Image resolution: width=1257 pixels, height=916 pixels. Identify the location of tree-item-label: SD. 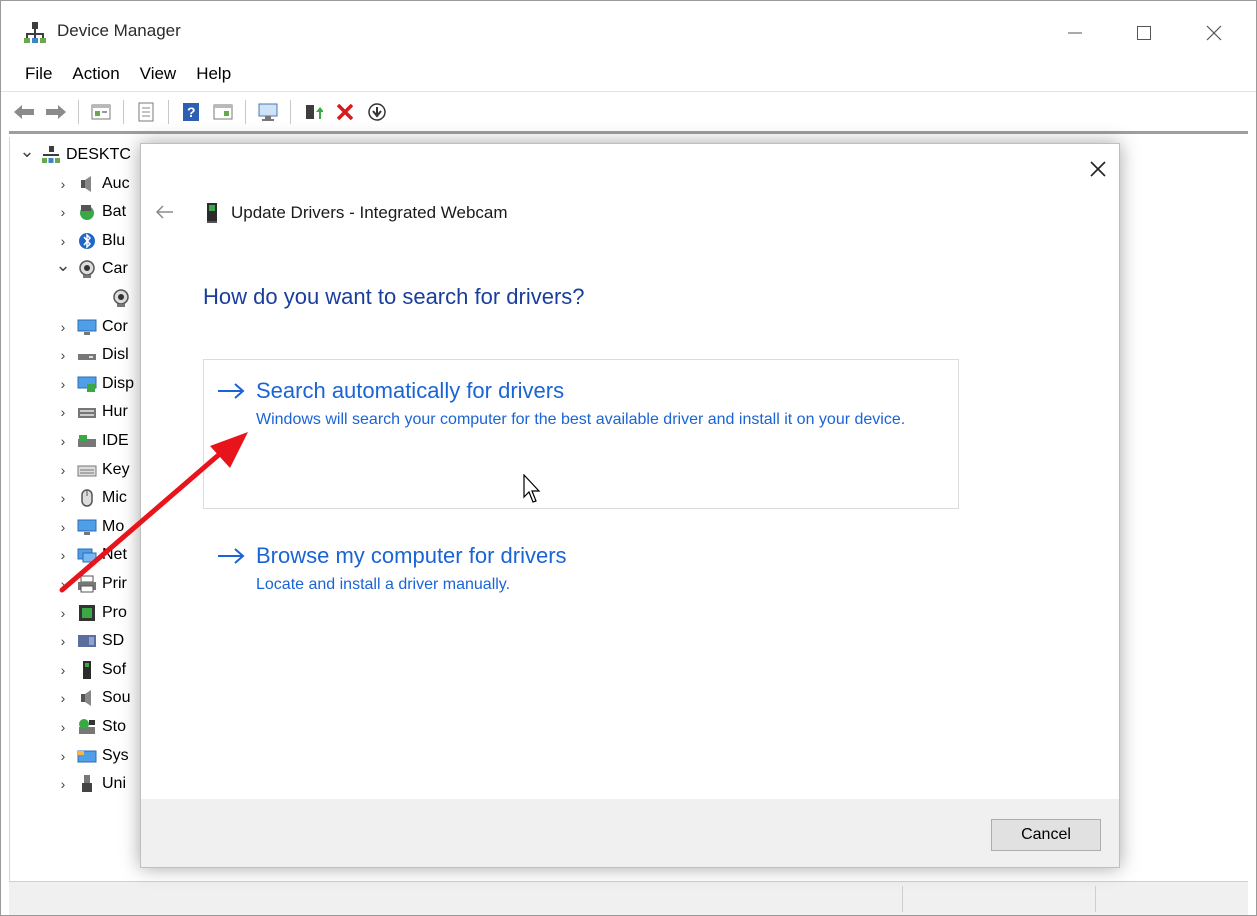
(113, 641).